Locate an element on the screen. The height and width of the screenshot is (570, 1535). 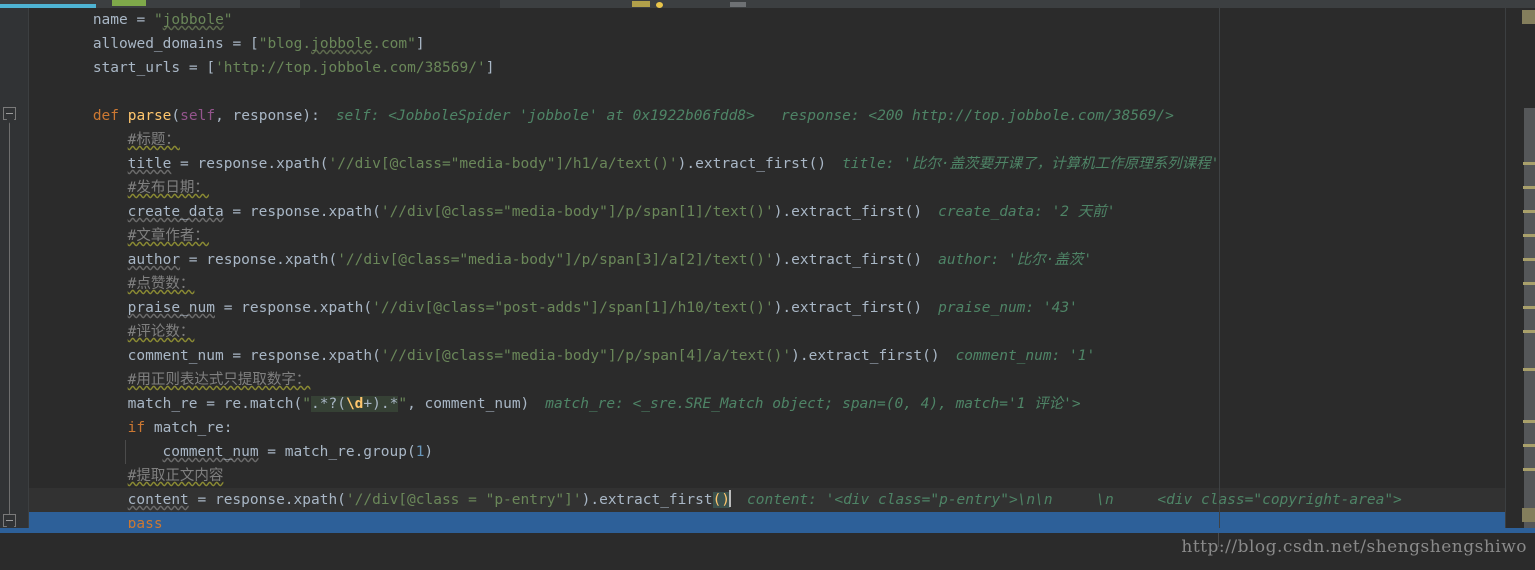
code-line-text: comment_num = match_re.group(1) is located at coordinates (231, 452).